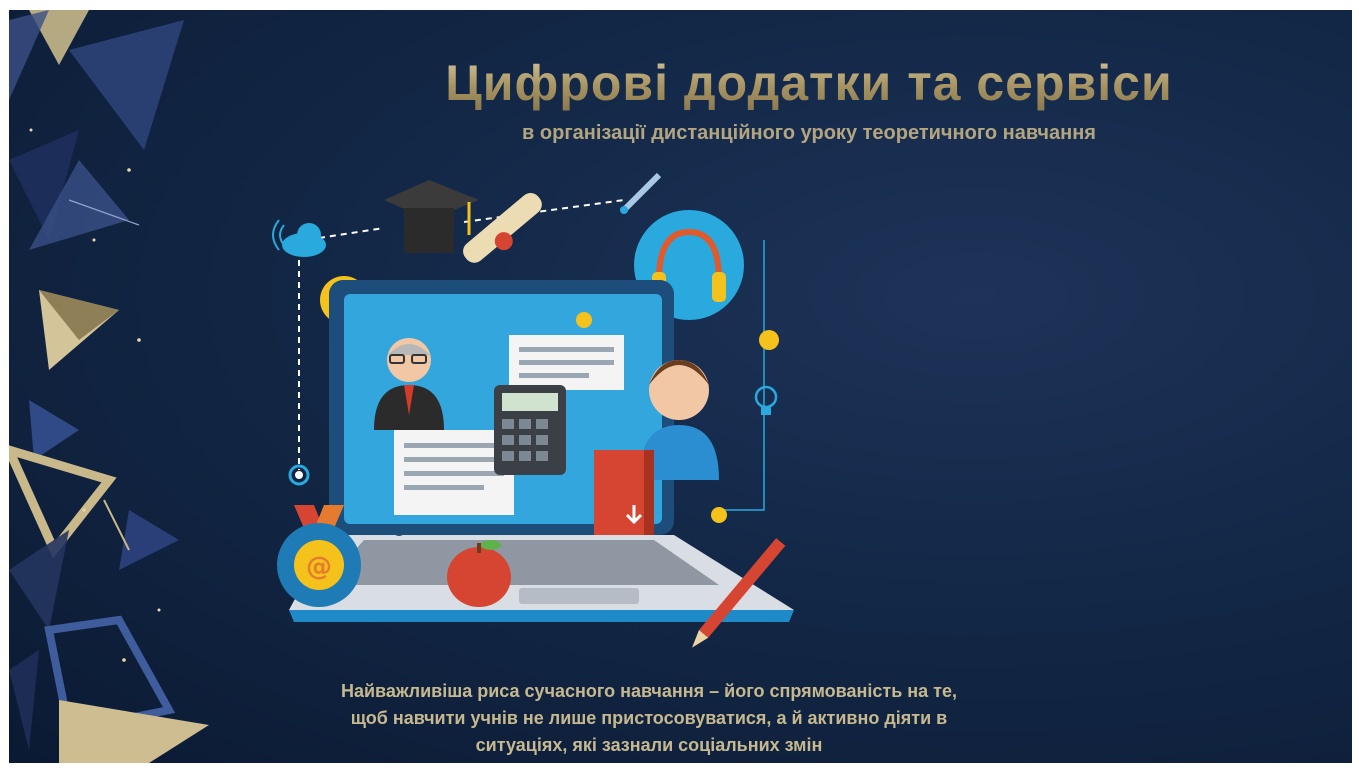  Describe the element at coordinates (809, 83) in the screenshot. I see `slide-title: Цифрові додатки та сервіси` at that location.